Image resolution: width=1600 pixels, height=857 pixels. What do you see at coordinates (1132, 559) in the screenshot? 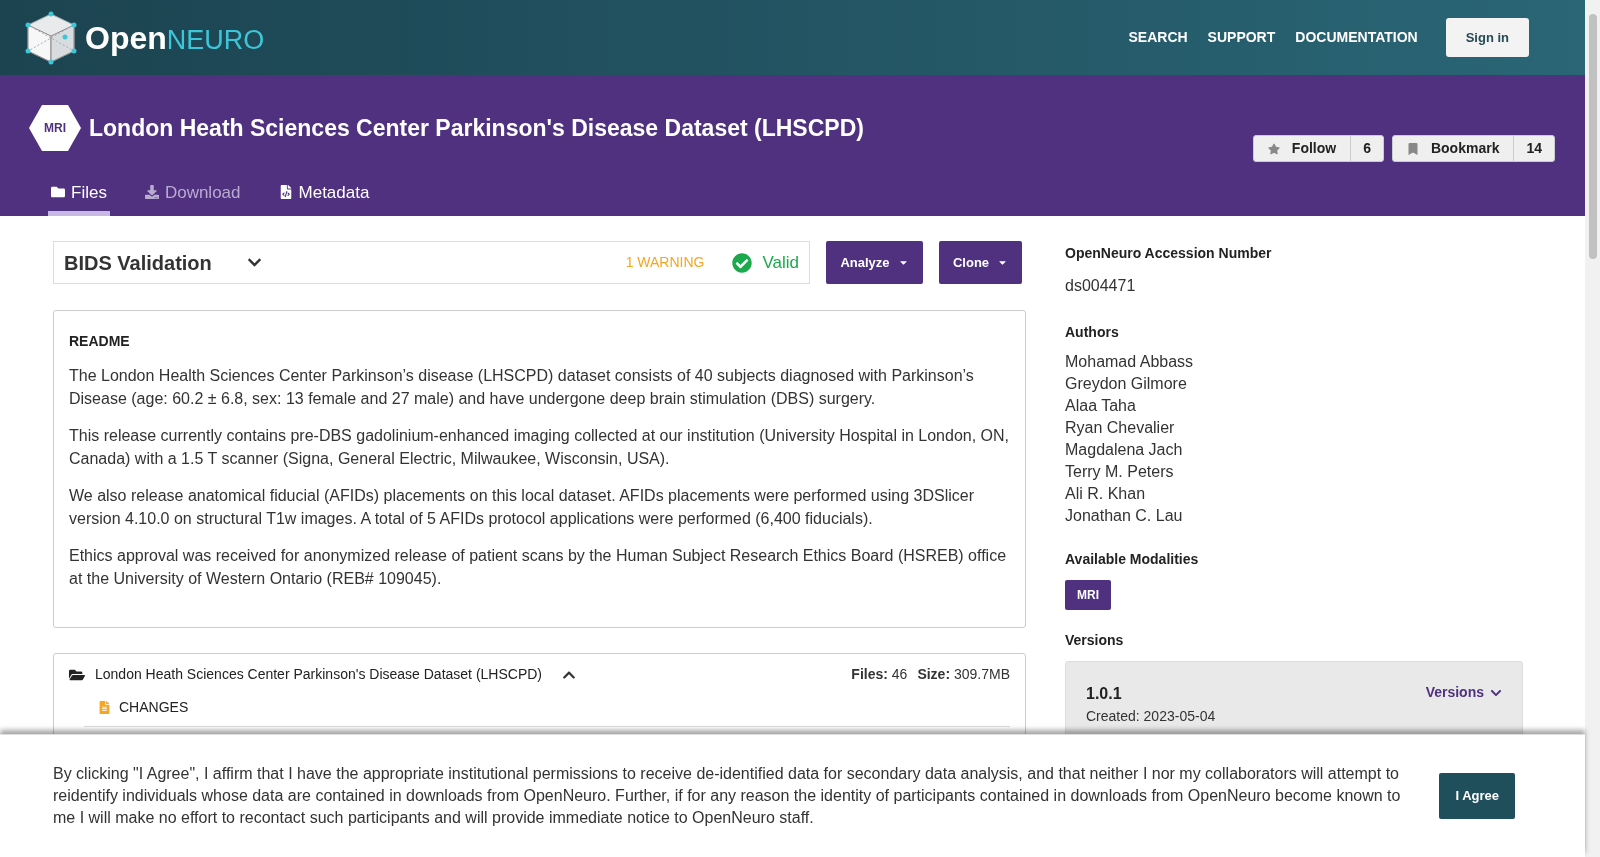
I see `section-heading: Available Modalities` at bounding box center [1132, 559].